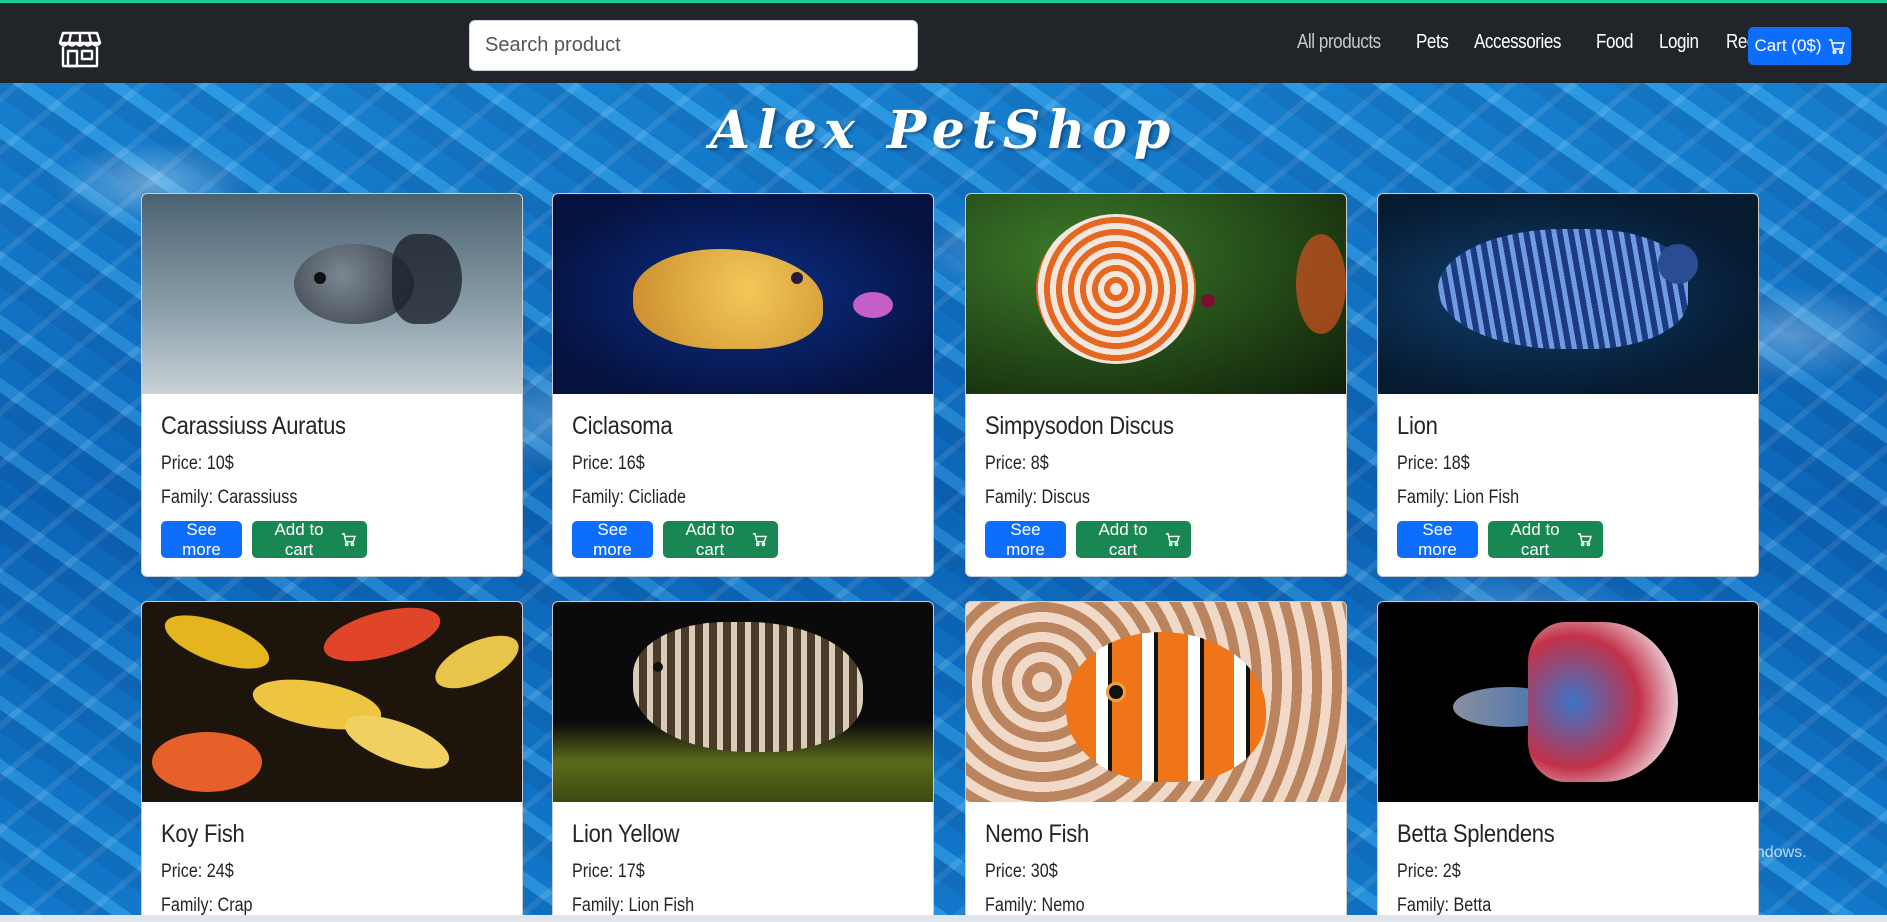  I want to click on product-price: Price: 16$, so click(608, 463).